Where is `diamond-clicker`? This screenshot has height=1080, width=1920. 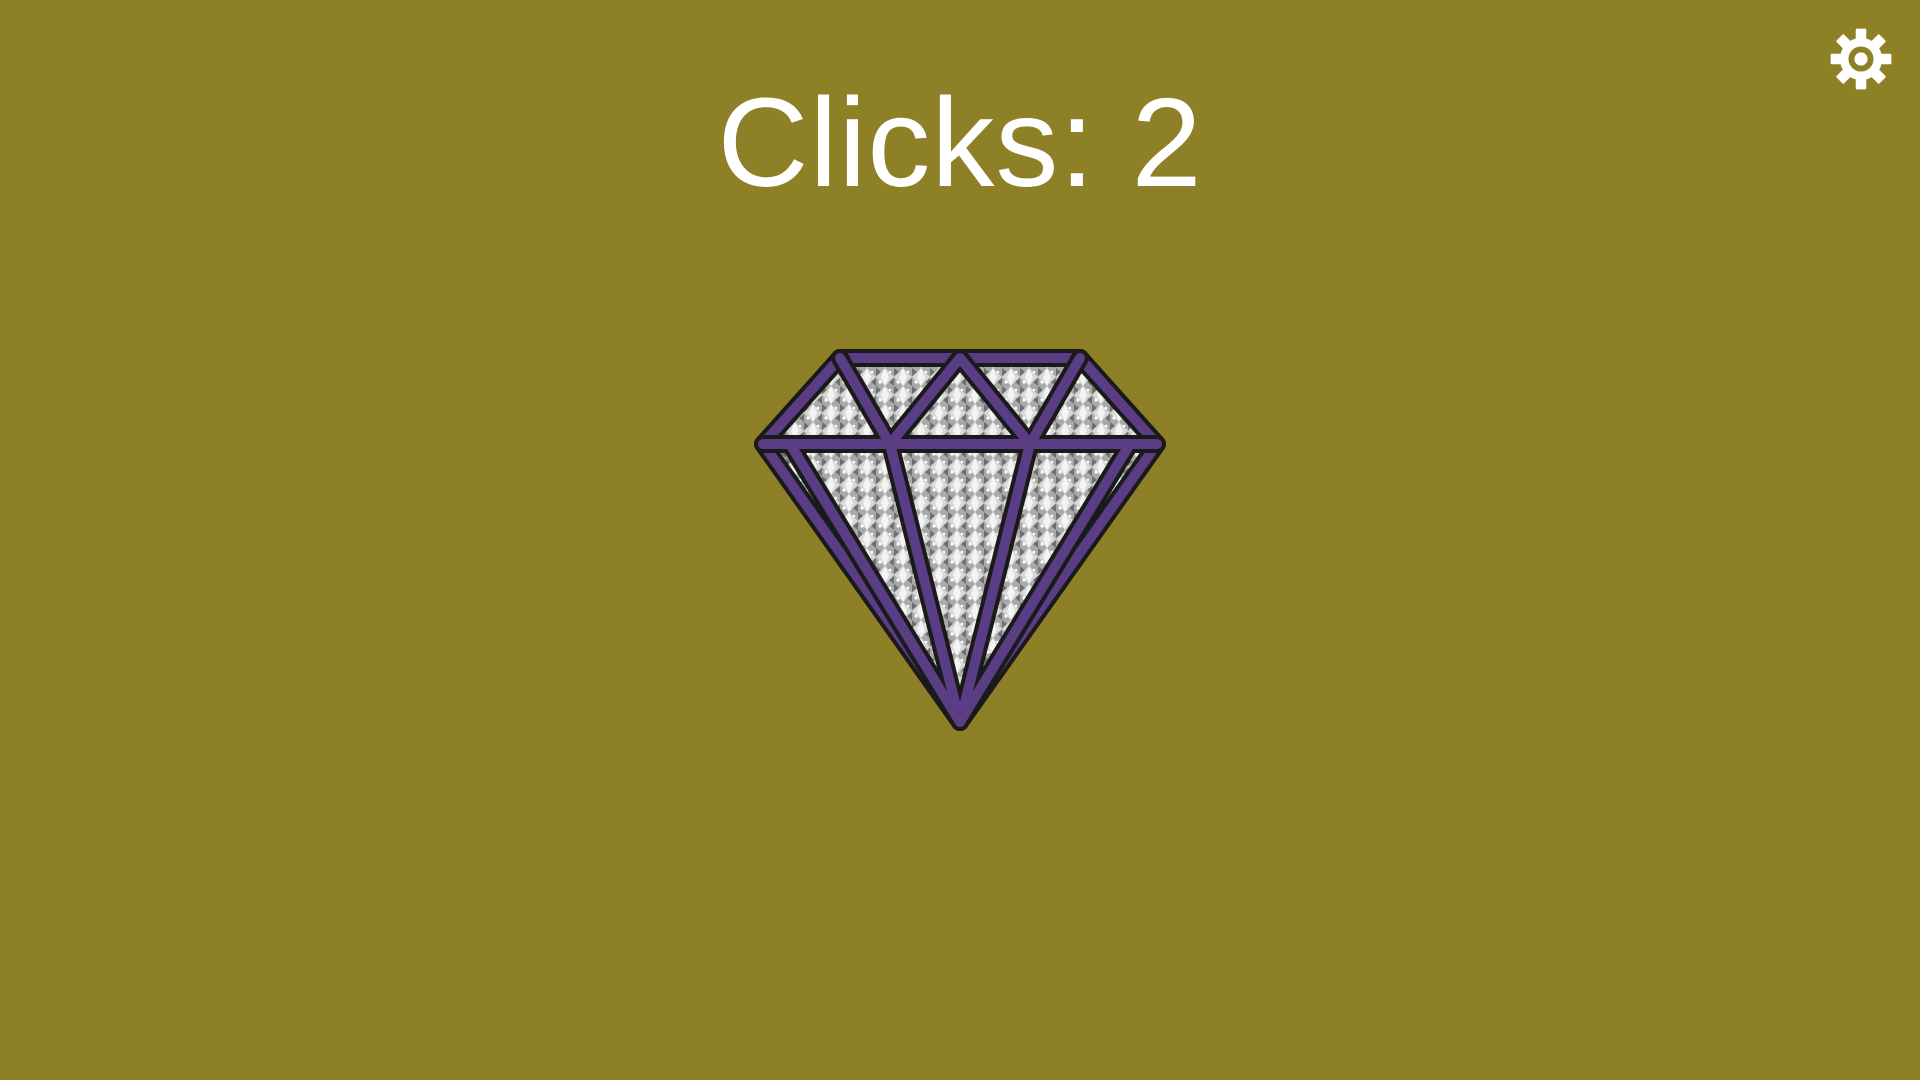 diamond-clicker is located at coordinates (960, 540).